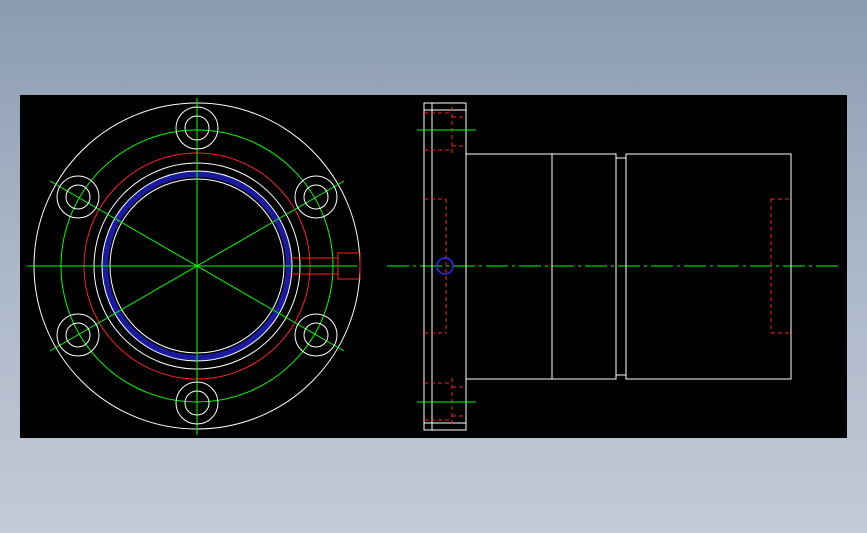  What do you see at coordinates (445, 131) in the screenshot?
I see `flange-bolt-hidden-top` at bounding box center [445, 131].